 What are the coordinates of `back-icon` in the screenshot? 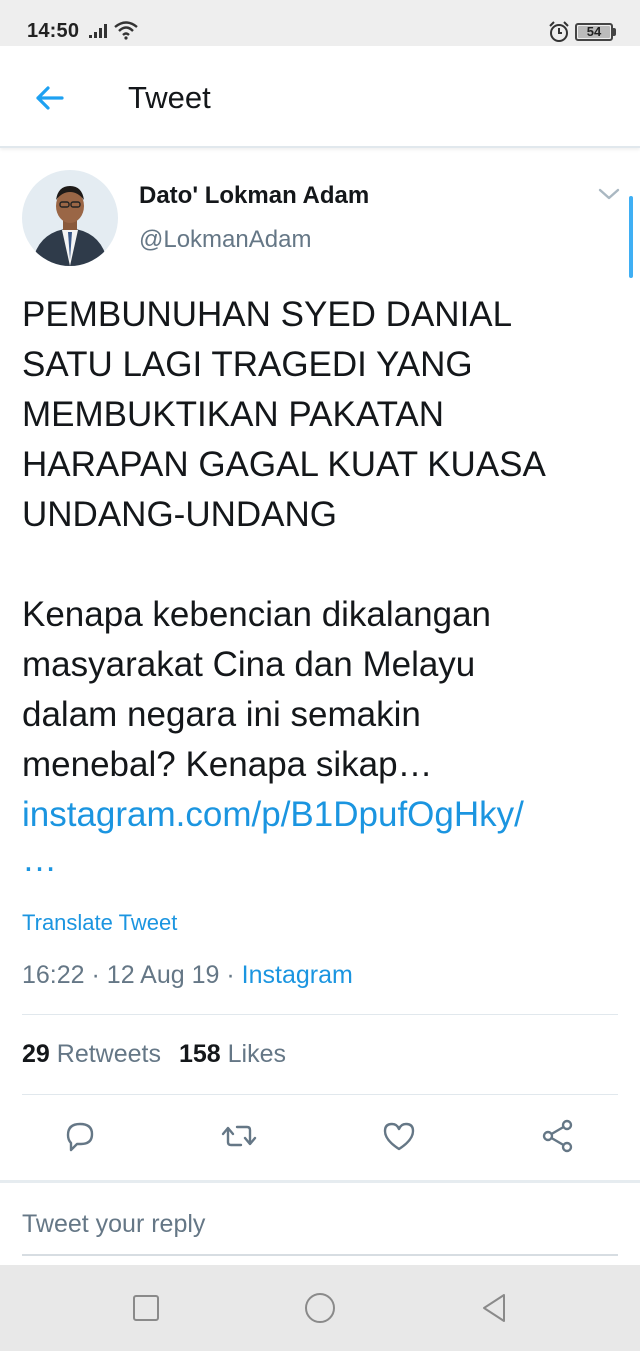 It's located at (494, 1308).